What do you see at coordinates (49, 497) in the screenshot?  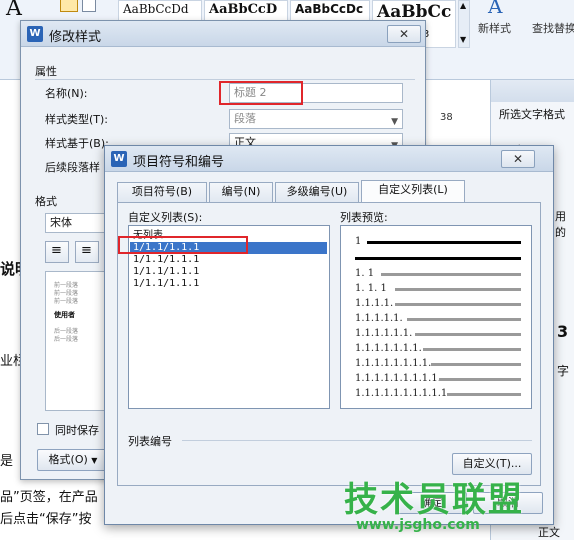 I see `doc-fragment: 品”页签，在产品` at bounding box center [49, 497].